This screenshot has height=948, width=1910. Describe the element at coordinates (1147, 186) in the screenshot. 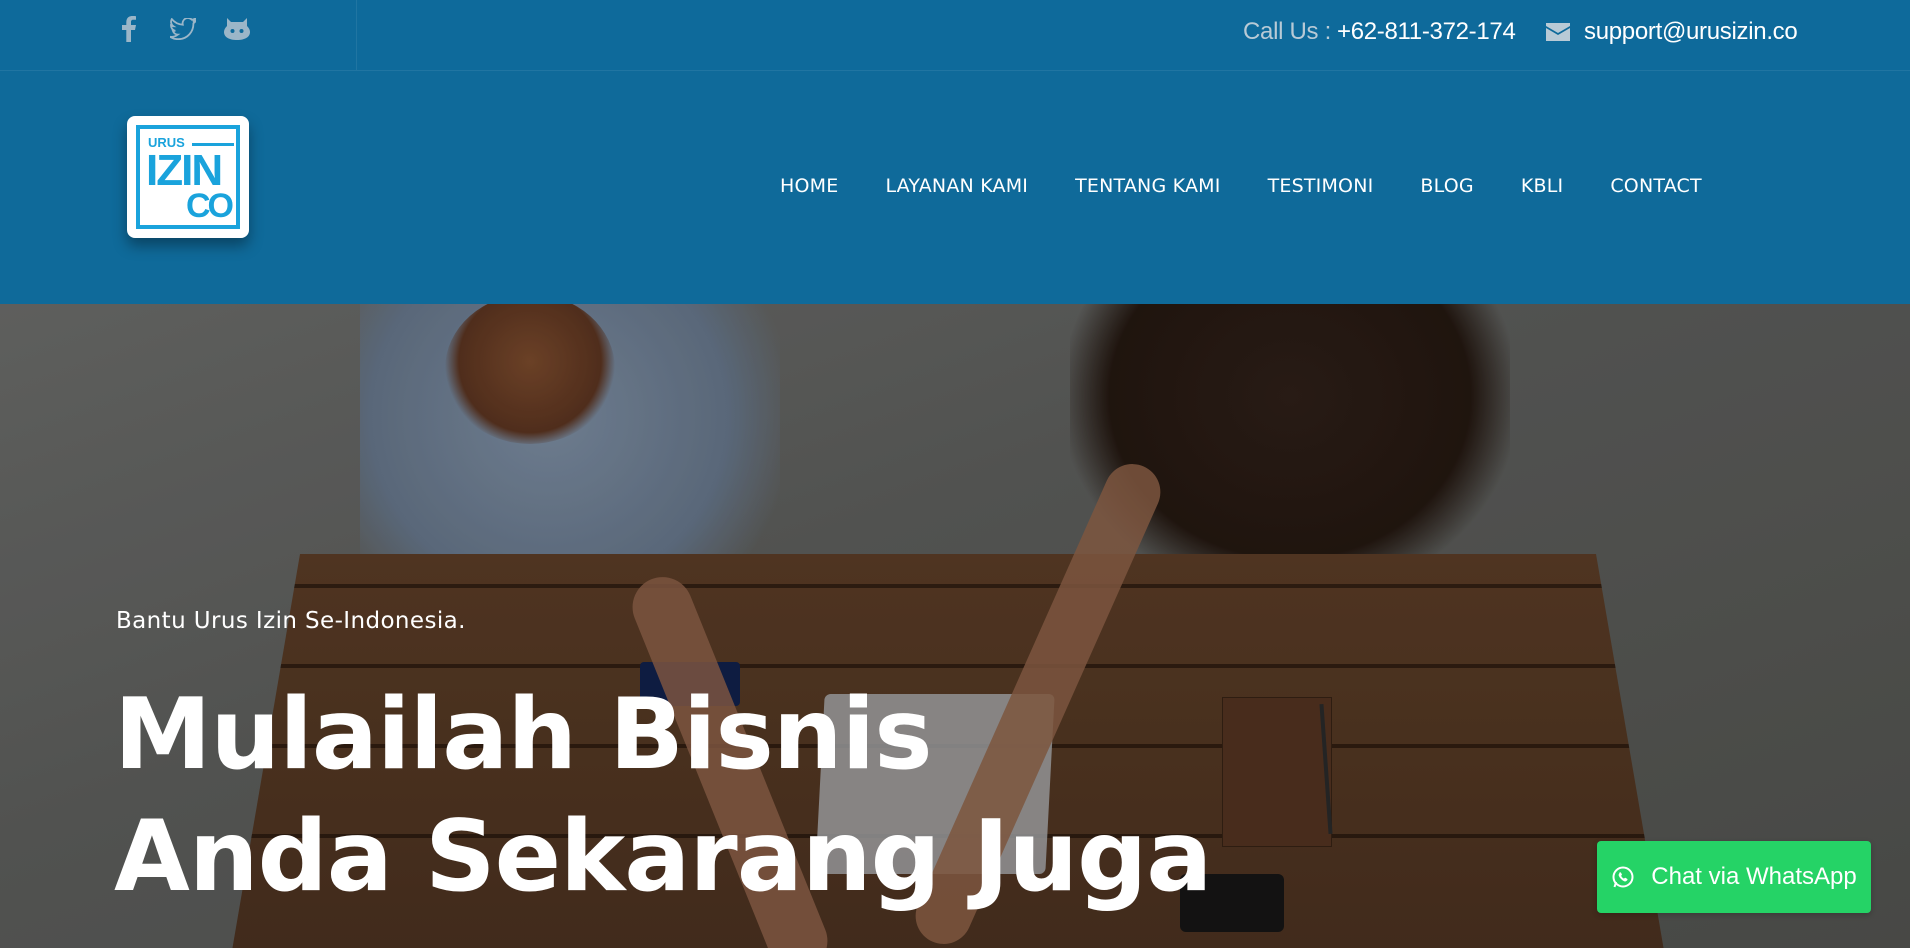

I see `nav-tentang-kami: TENTANG KAMI` at that location.